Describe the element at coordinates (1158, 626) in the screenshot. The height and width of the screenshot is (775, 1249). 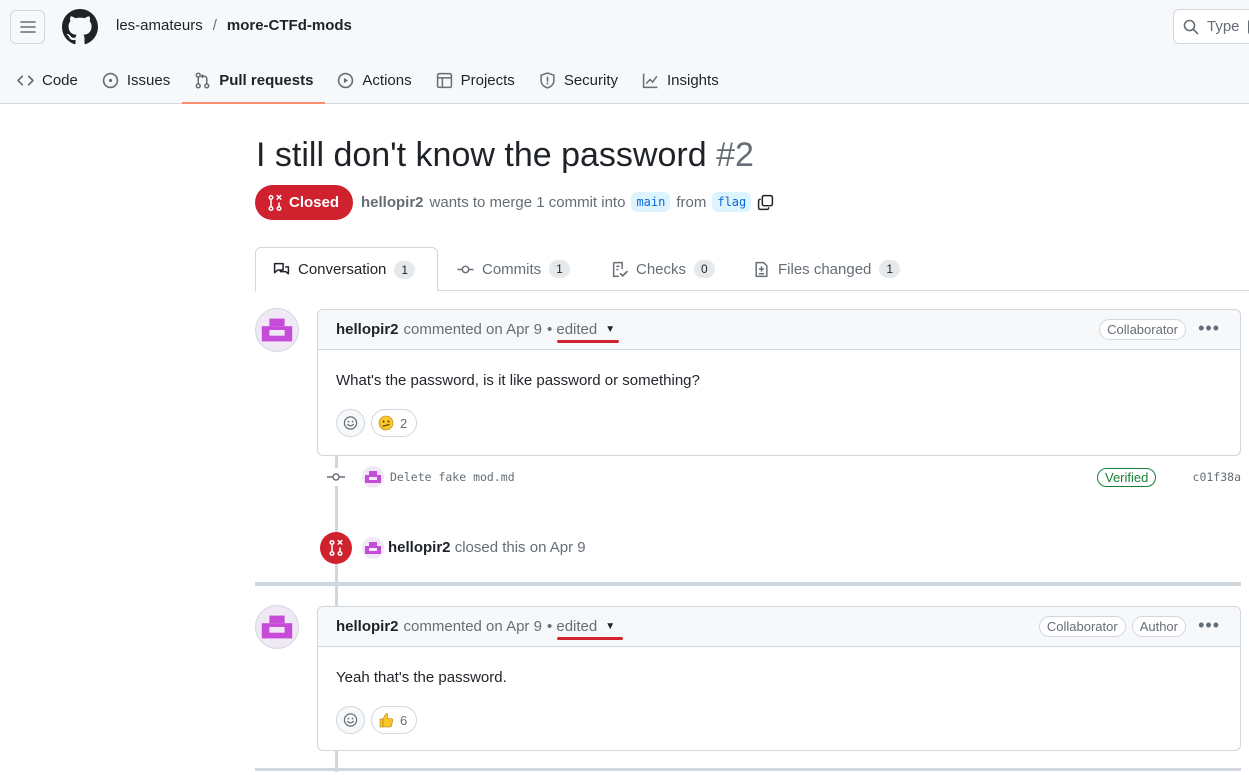
I see `author-badge: Author` at that location.